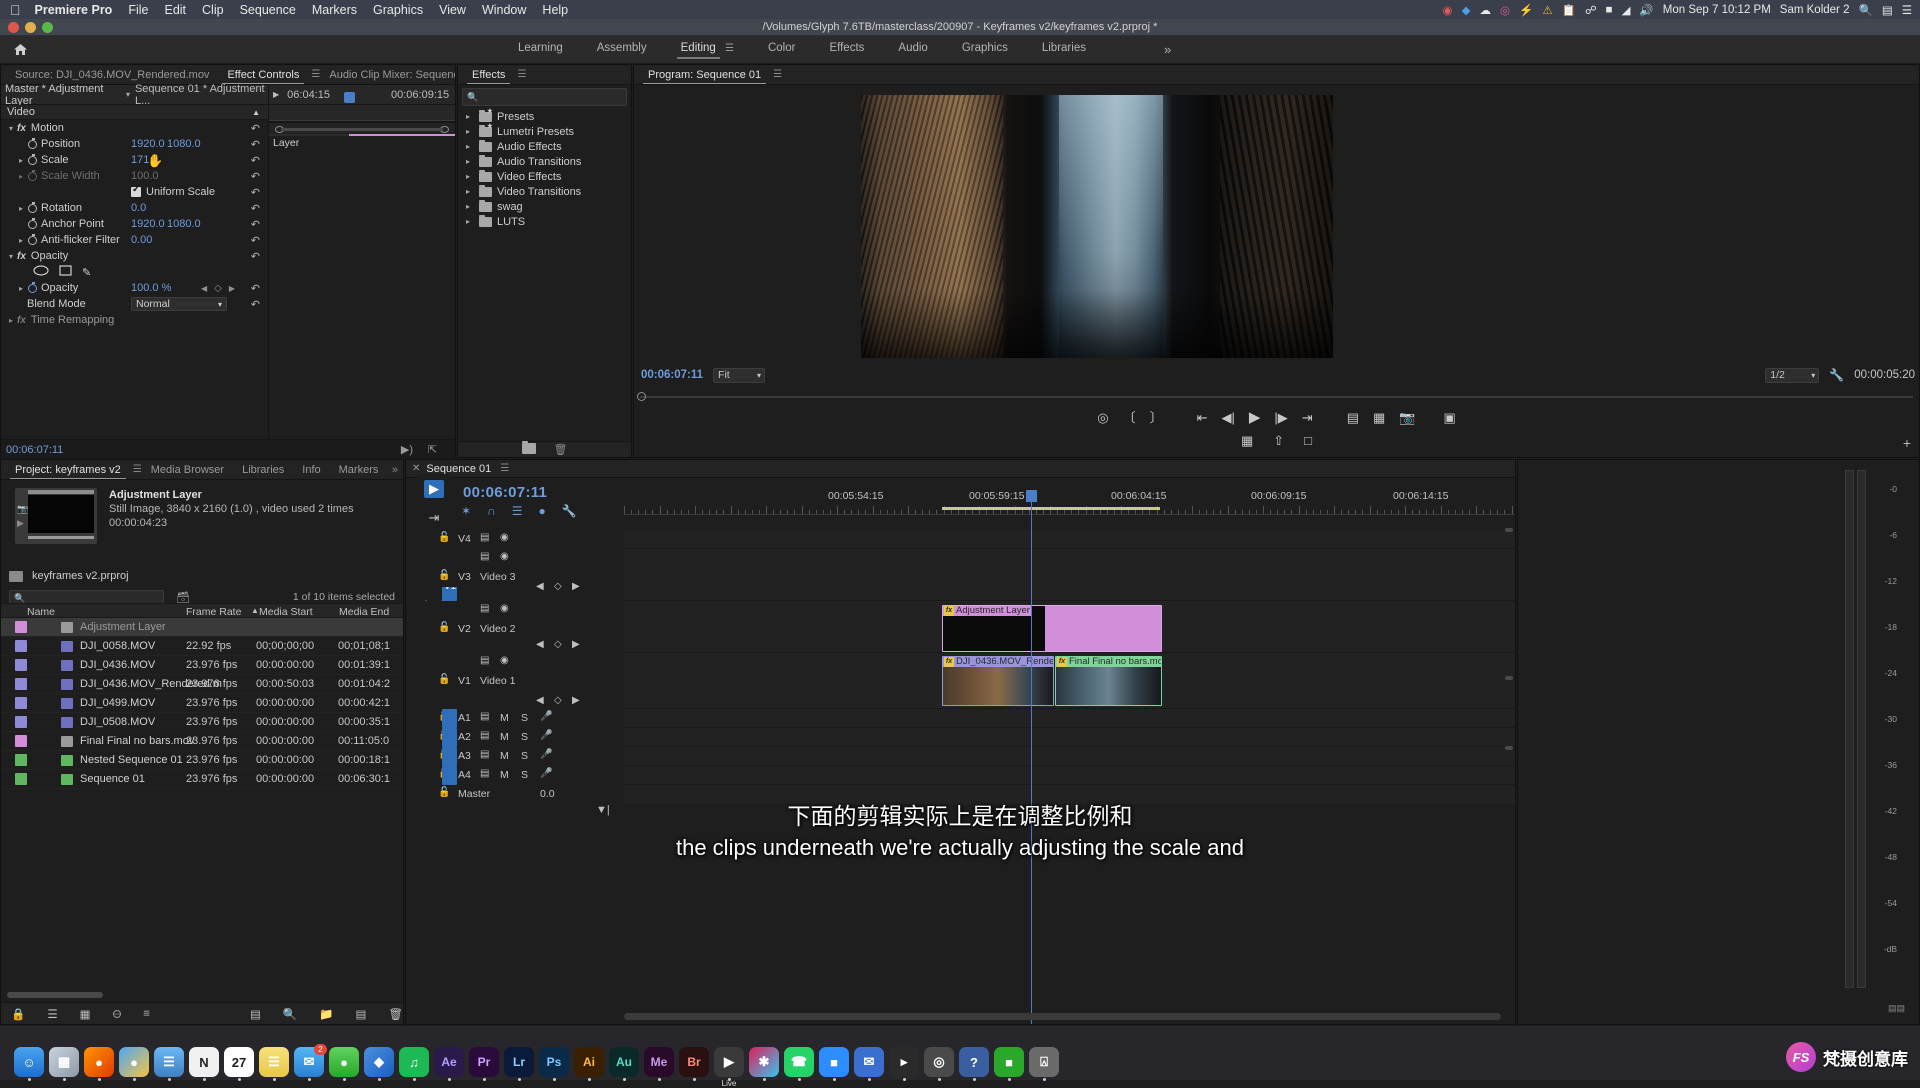 This screenshot has width=1920, height=1088. What do you see at coordinates (729, 48) in the screenshot?
I see `tab-editing-menu-icon: ☰` at bounding box center [729, 48].